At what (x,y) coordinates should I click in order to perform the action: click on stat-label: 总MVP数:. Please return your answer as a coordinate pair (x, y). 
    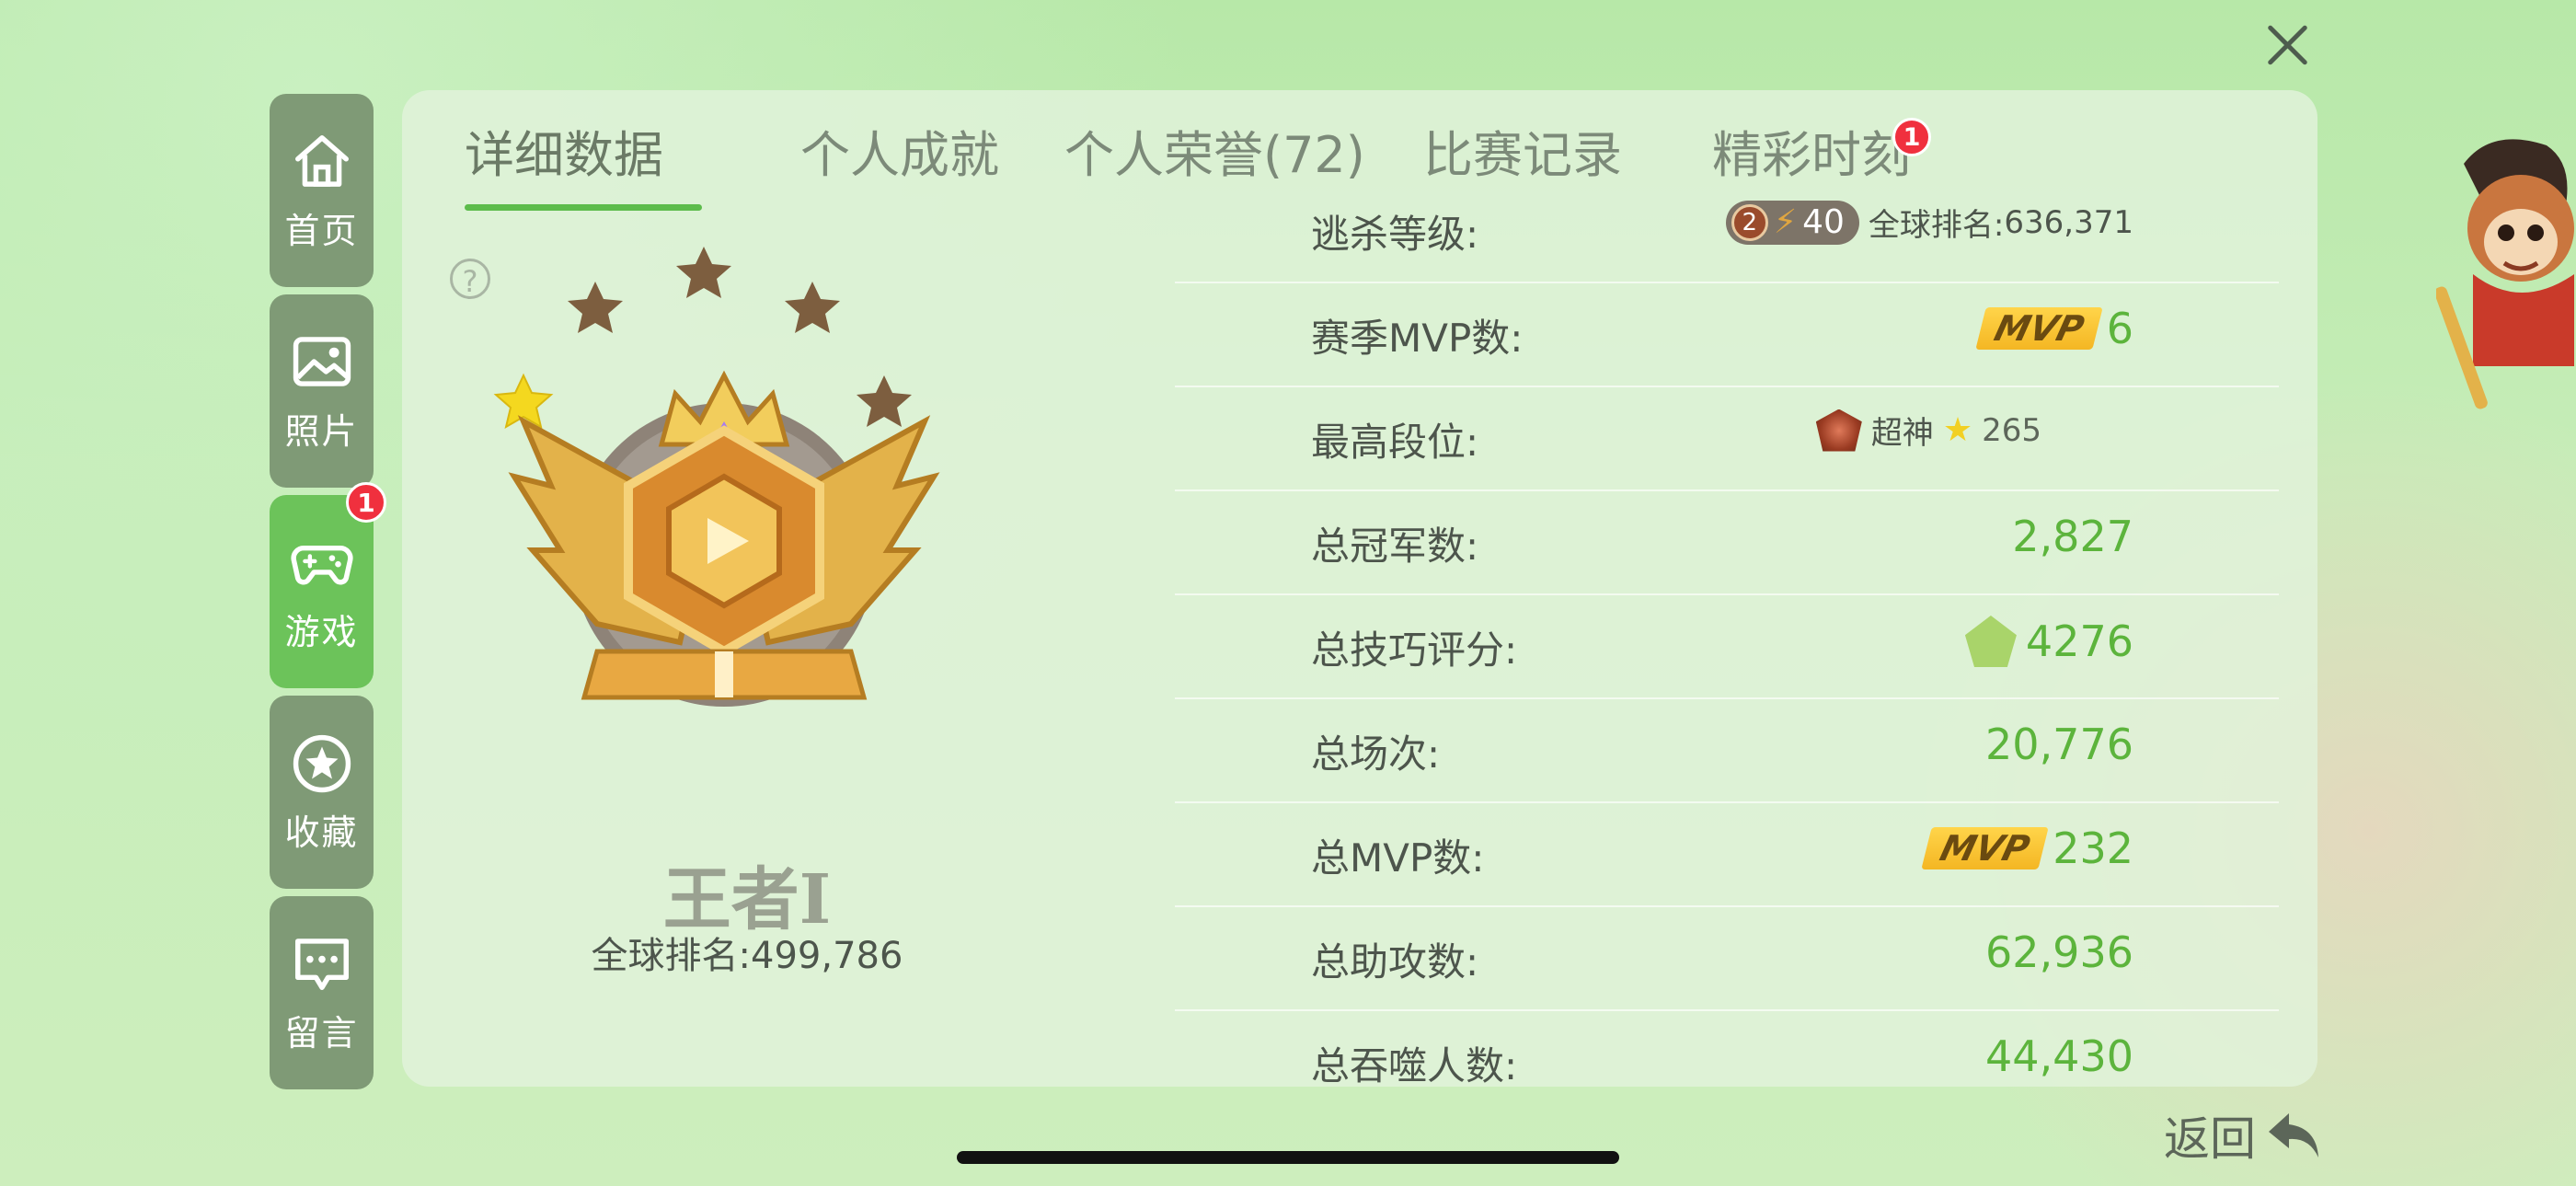
    Looking at the image, I should click on (1398, 858).